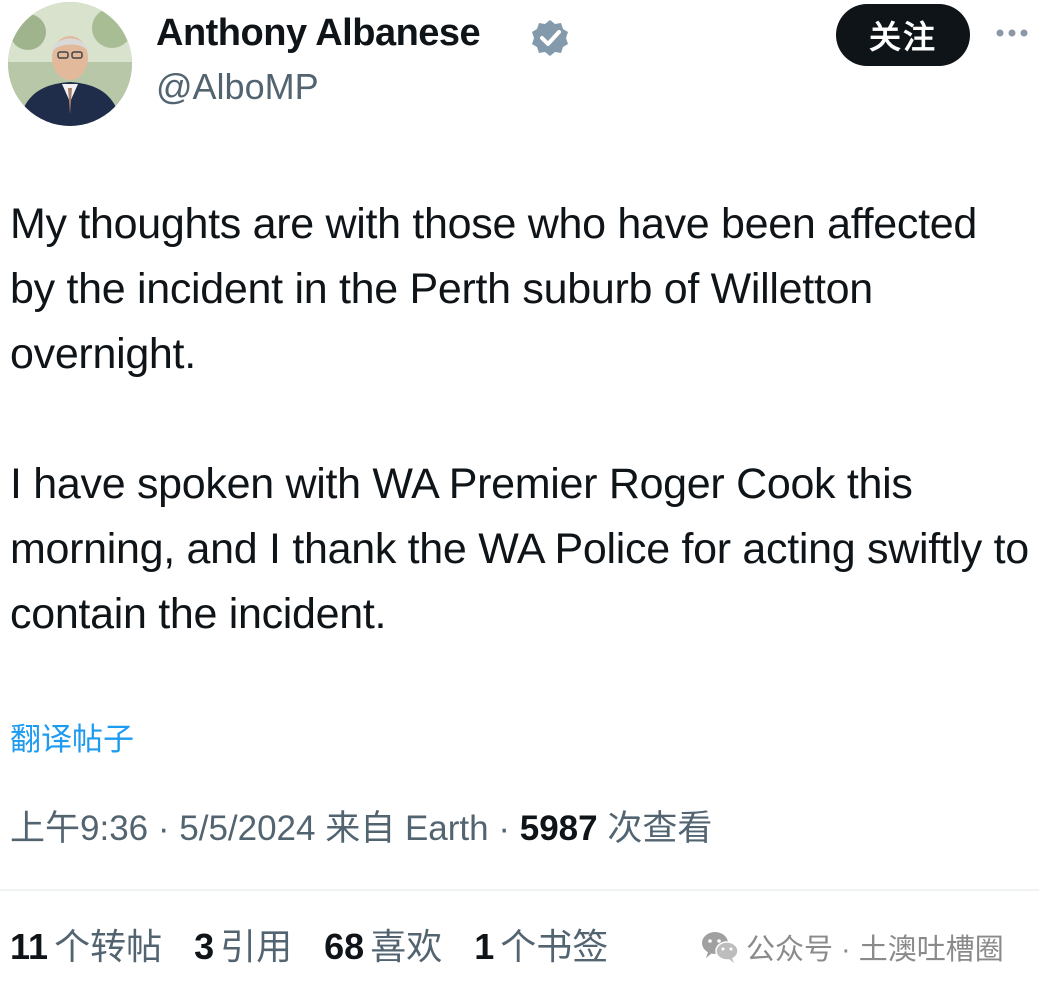  Describe the element at coordinates (237, 87) in the screenshot. I see `author-handle: @AlboMP` at that location.